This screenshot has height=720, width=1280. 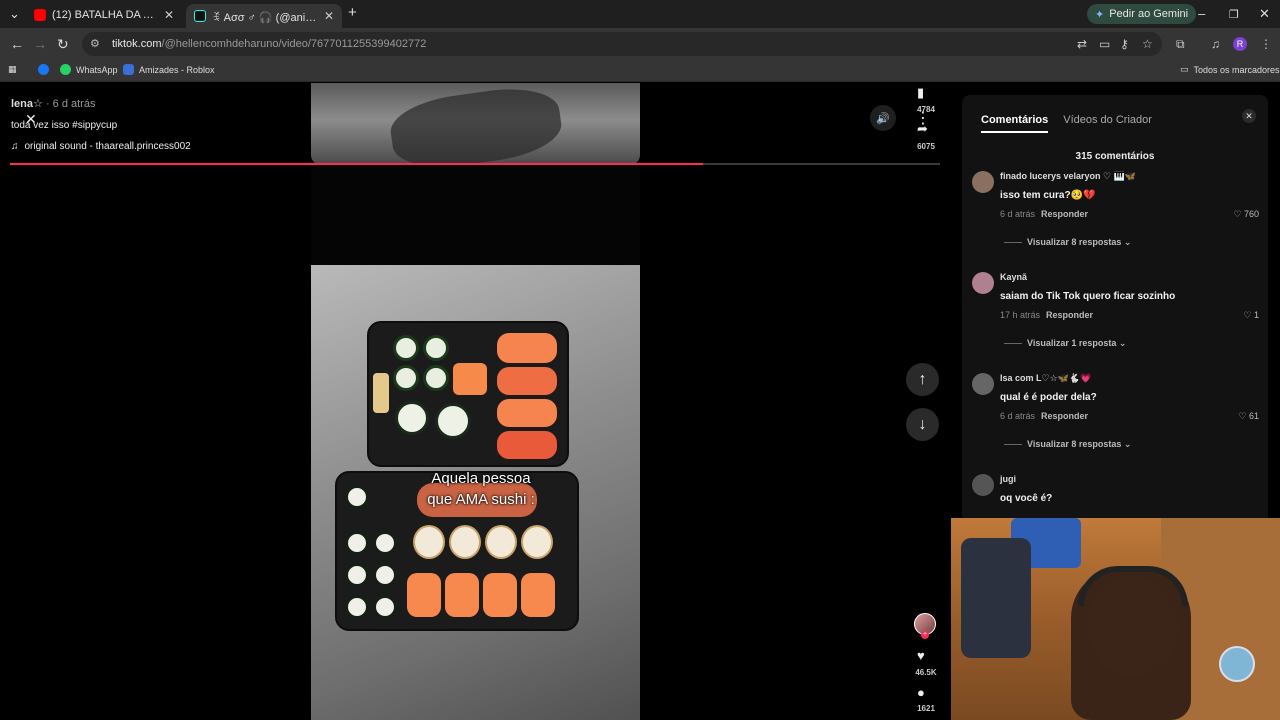 What do you see at coordinates (12, 69) in the screenshot?
I see `apps-grid-icon: ▦` at bounding box center [12, 69].